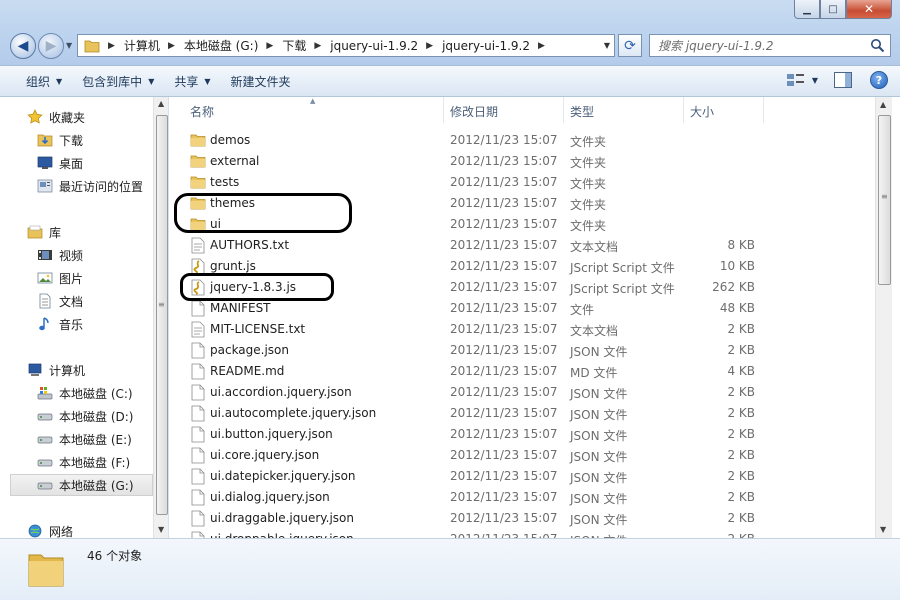 The image size is (900, 600). What do you see at coordinates (96, 393) in the screenshot?
I see `nav-item-label: 本地磁盘 (C:)` at bounding box center [96, 393].